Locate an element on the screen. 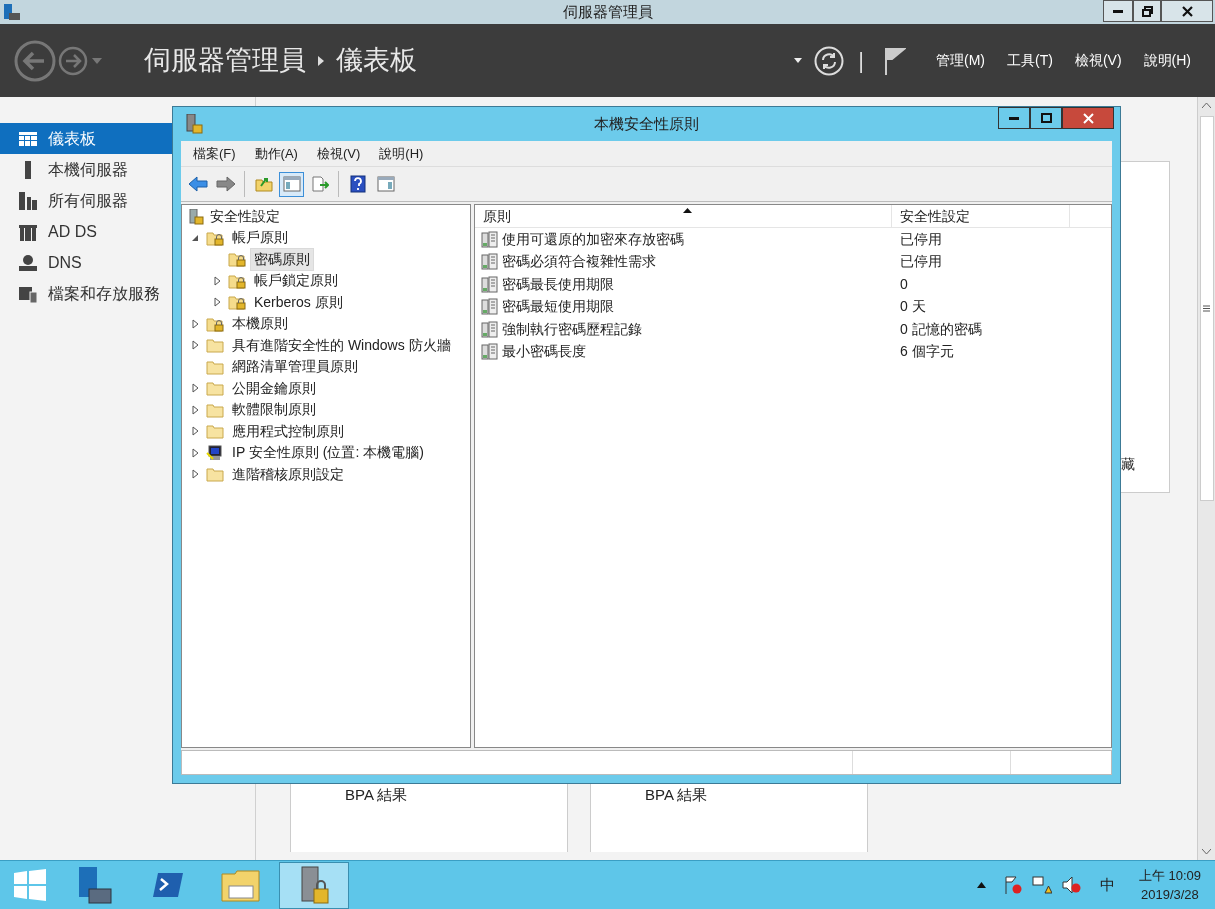 The width and height of the screenshot is (1215, 909). tree-item: 網路清單管理員原則 is located at coordinates (295, 367).